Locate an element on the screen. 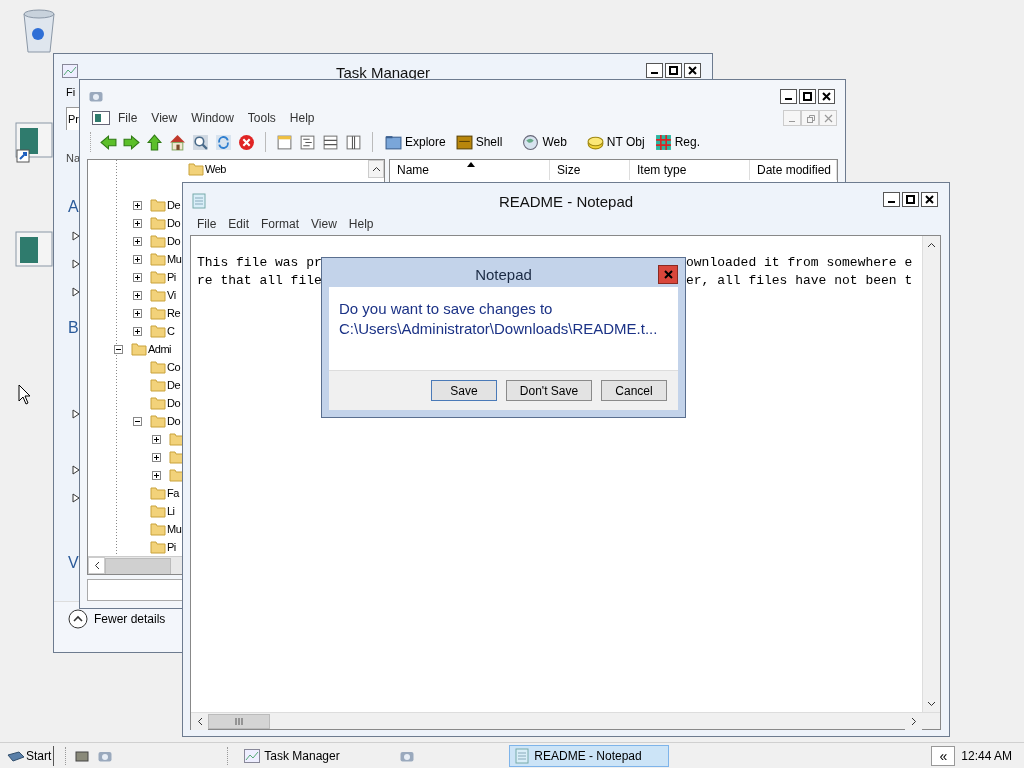  show-hidden-icons-button: « is located at coordinates (943, 756).